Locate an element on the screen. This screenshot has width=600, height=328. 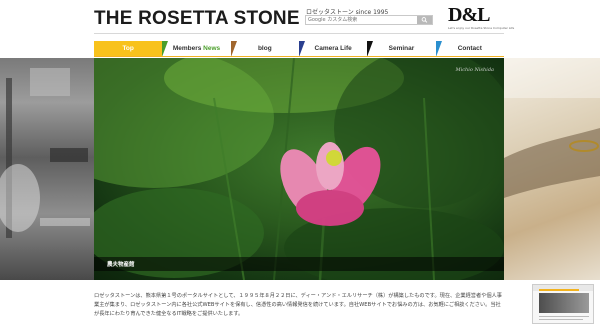
nav-item-camera-life: Camera Life is located at coordinates (333, 48).